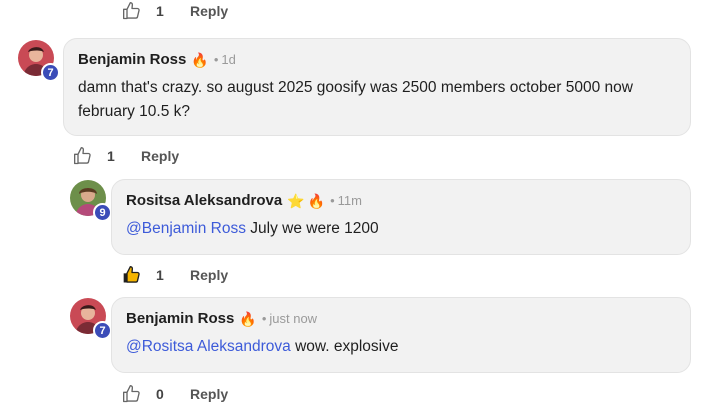  What do you see at coordinates (349, 200) in the screenshot?
I see `timestamp: 11m` at bounding box center [349, 200].